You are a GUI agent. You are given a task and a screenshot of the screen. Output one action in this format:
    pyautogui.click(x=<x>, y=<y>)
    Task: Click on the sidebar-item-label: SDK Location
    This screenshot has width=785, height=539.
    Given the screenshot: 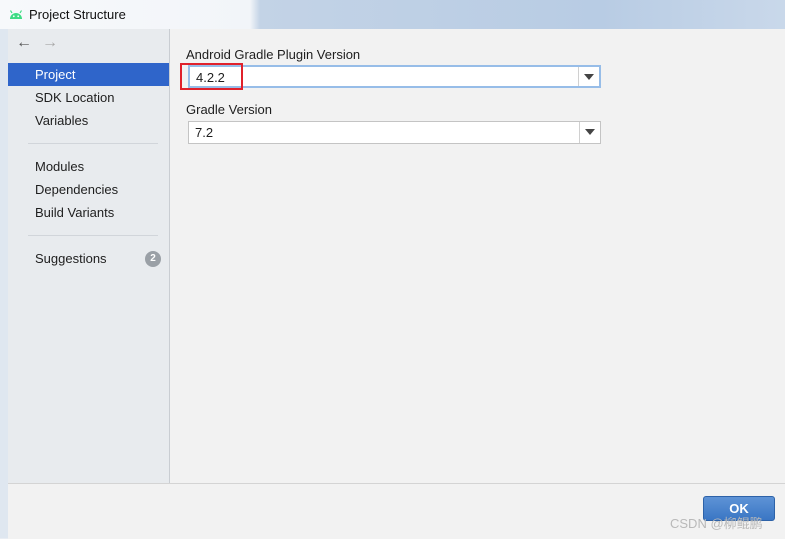 What is the action you would take?
    pyautogui.click(x=75, y=97)
    